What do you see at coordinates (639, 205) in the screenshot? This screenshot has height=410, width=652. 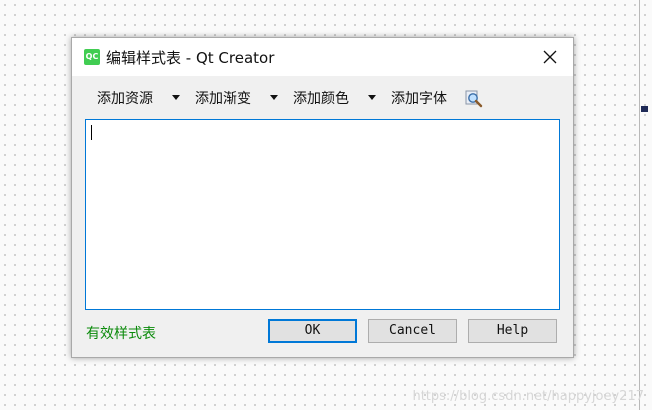 I see `canvas-divider` at bounding box center [639, 205].